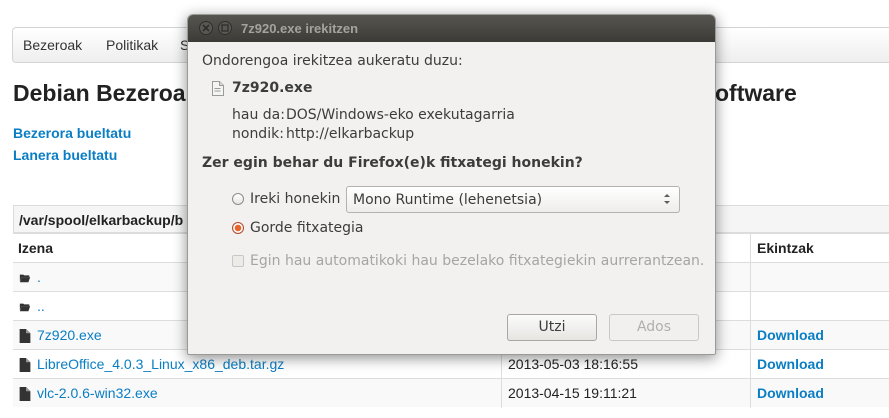  What do you see at coordinates (350, 134) in the screenshot?
I see `from-value: http://elkarbackup` at bounding box center [350, 134].